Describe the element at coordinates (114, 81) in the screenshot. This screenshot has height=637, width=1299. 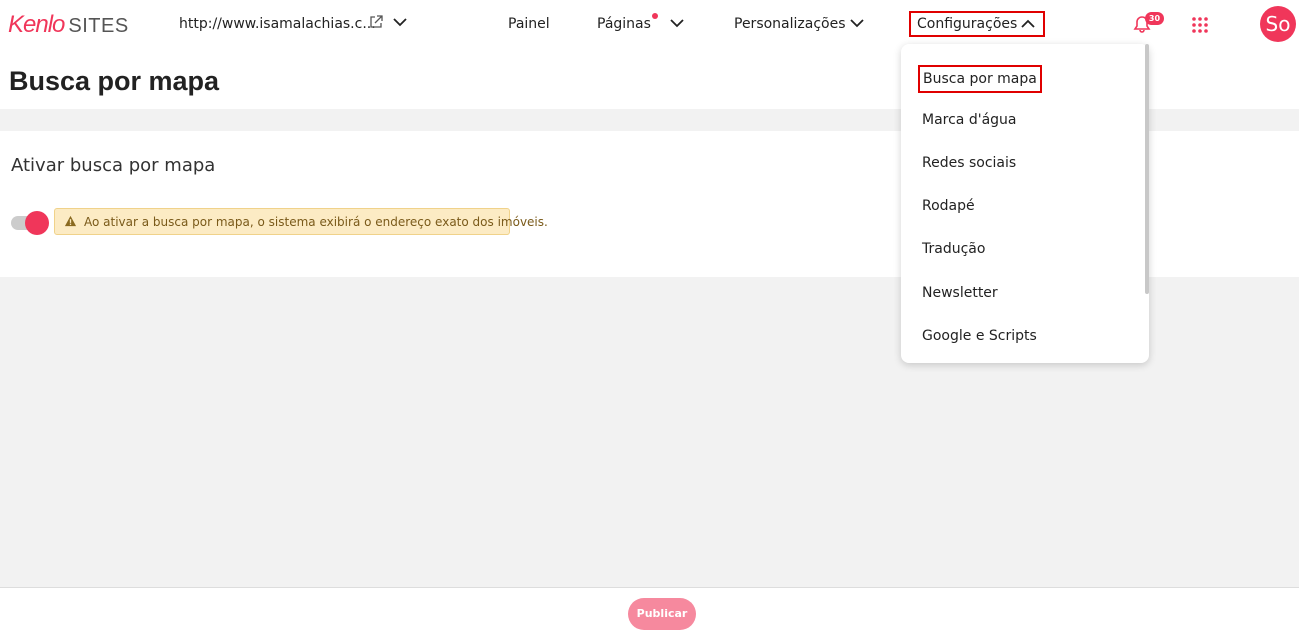
I see `page-title: Busca por mapa` at that location.